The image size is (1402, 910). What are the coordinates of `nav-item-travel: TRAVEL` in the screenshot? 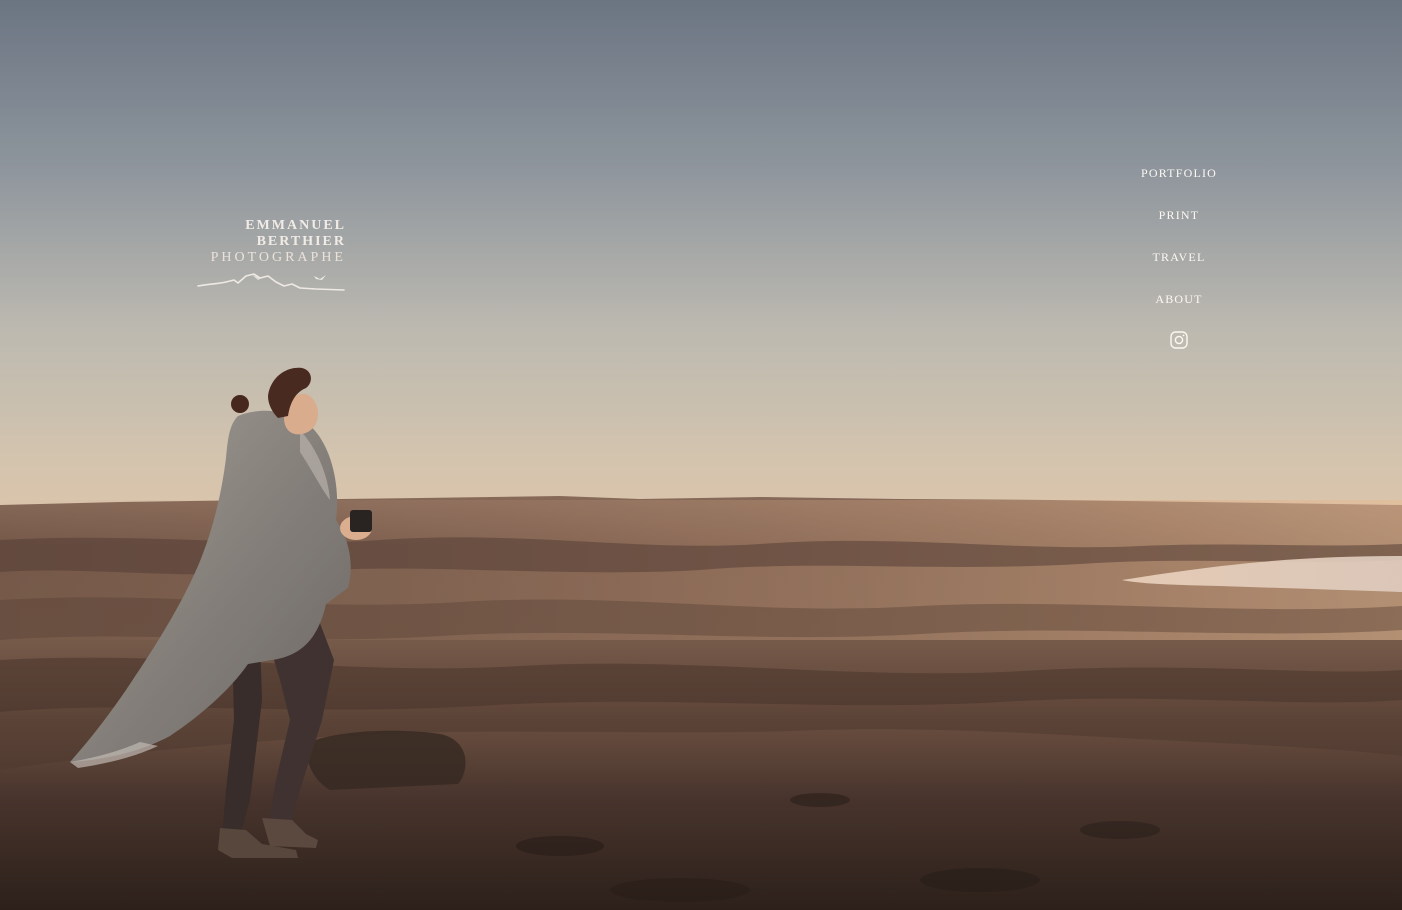 It's located at (1179, 265).